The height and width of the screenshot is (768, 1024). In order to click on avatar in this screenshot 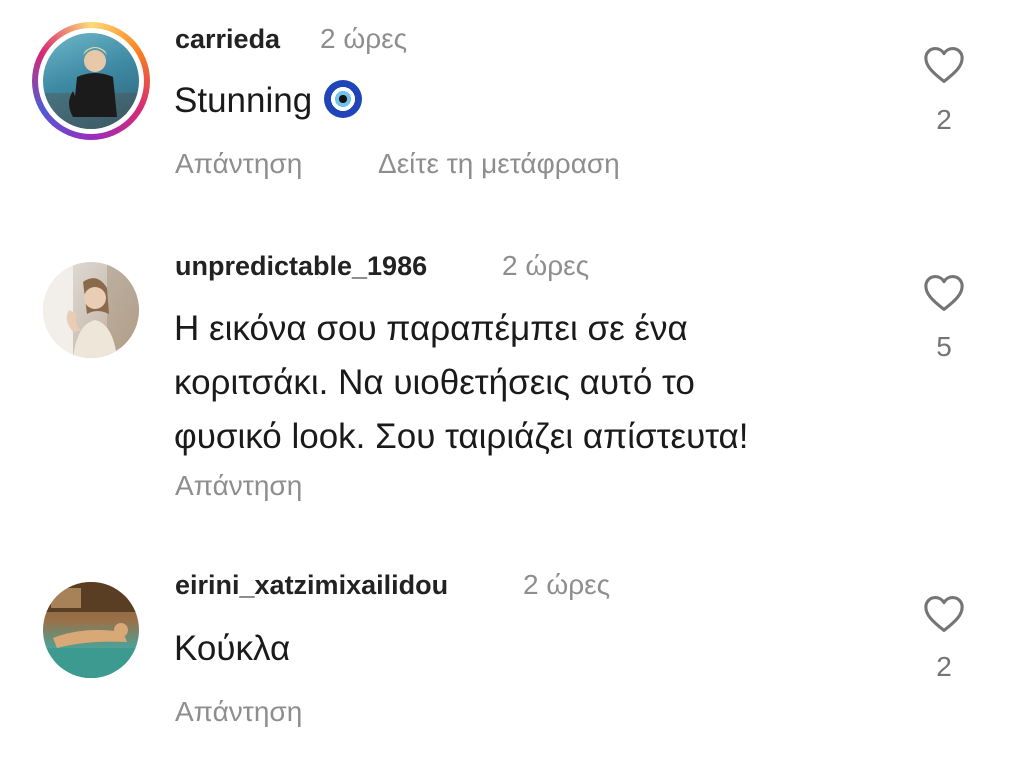, I will do `click(91, 630)`.